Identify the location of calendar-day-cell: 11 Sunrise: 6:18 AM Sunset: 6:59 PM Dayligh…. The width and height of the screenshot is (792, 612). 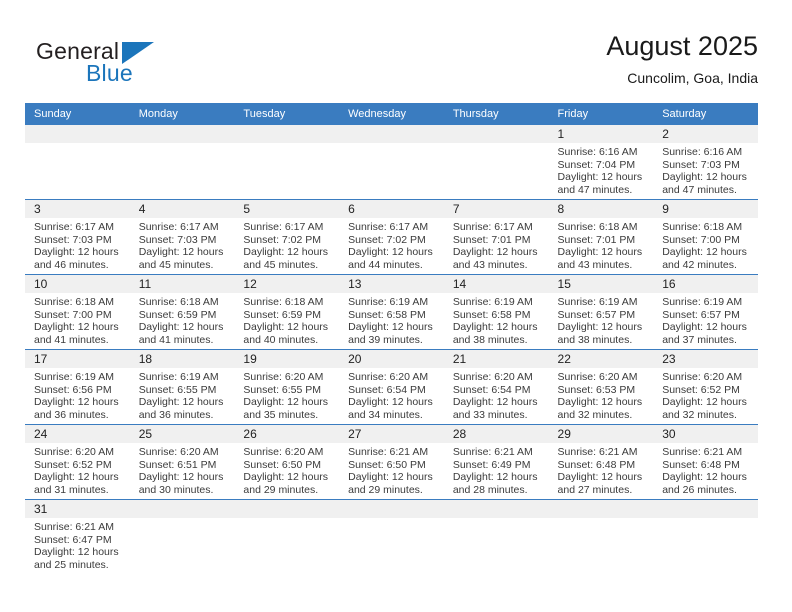
(182, 312).